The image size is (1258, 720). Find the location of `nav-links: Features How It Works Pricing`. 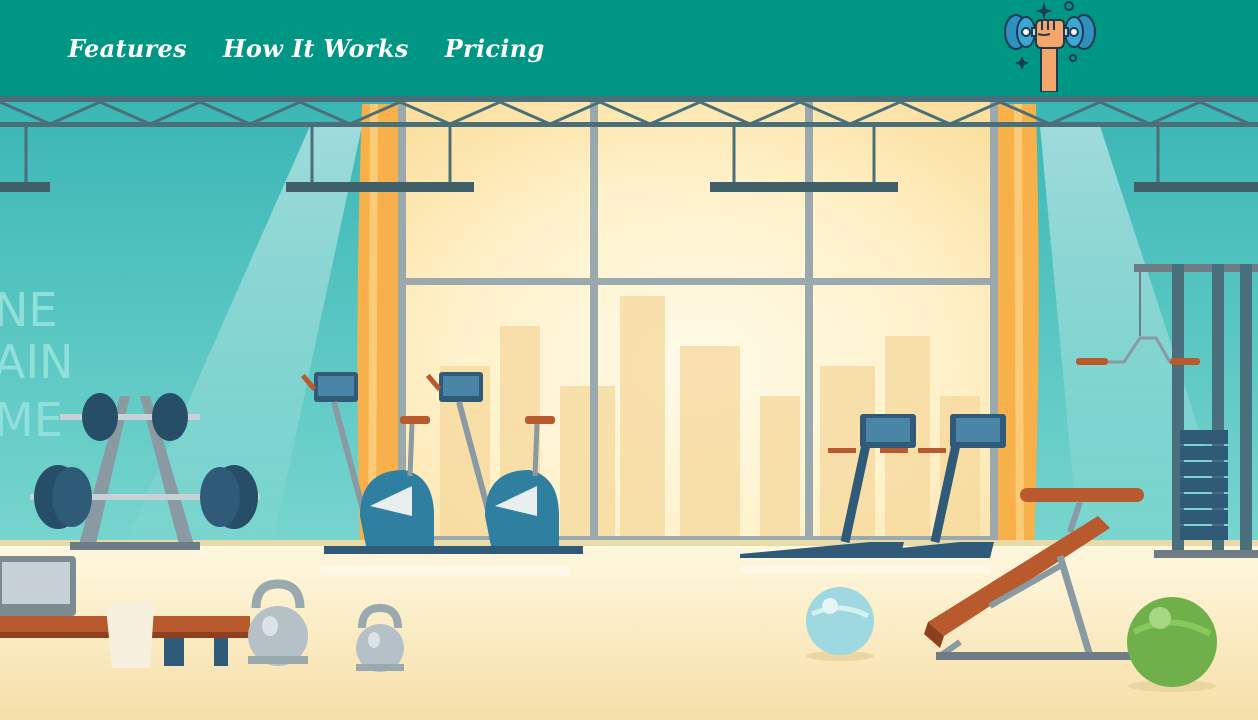

nav-links: Features How It Works Pricing is located at coordinates (306, 48).